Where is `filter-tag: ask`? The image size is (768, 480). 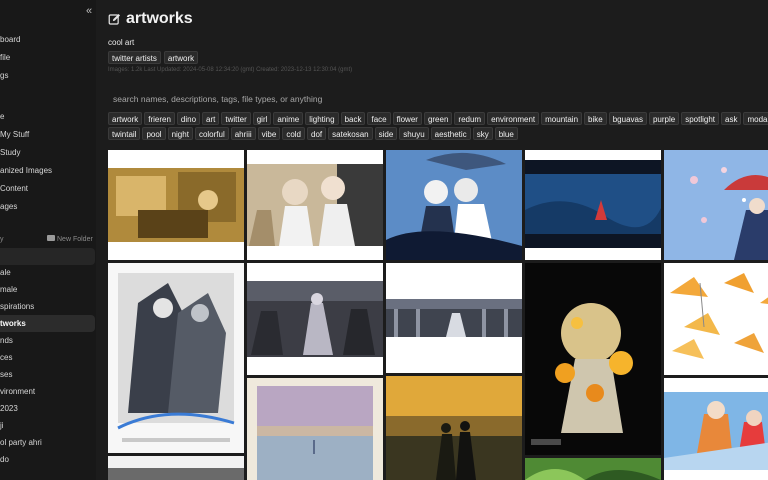 filter-tag: ask is located at coordinates (731, 118).